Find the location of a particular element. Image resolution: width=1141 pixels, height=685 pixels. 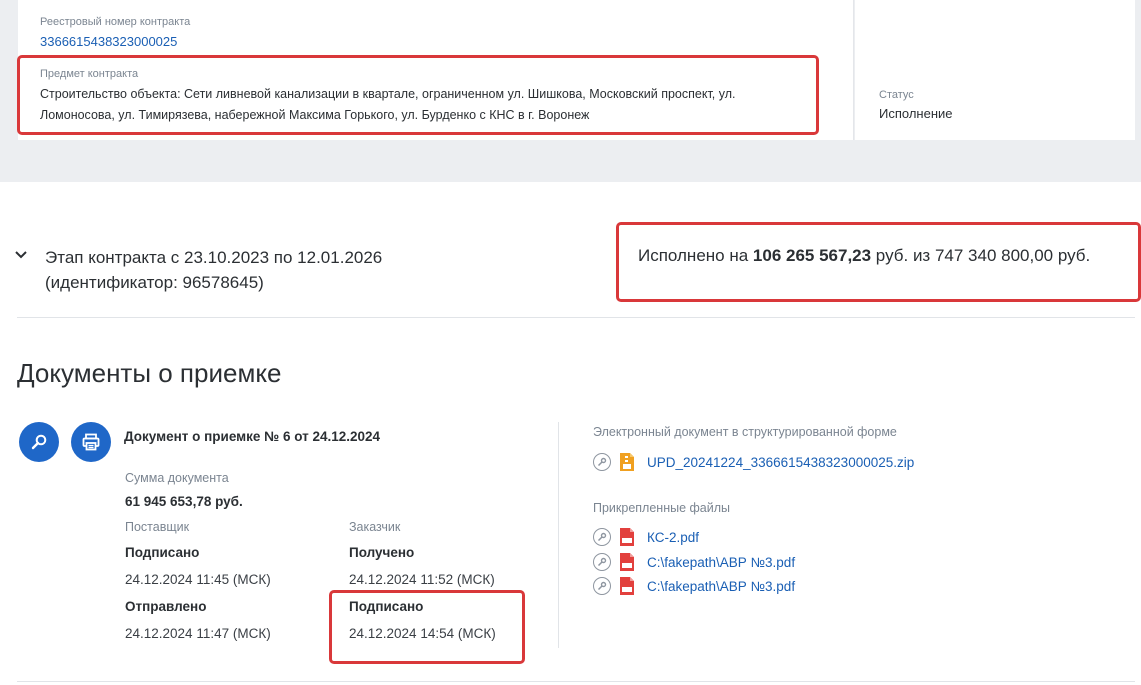

view-document-button is located at coordinates (39, 442).